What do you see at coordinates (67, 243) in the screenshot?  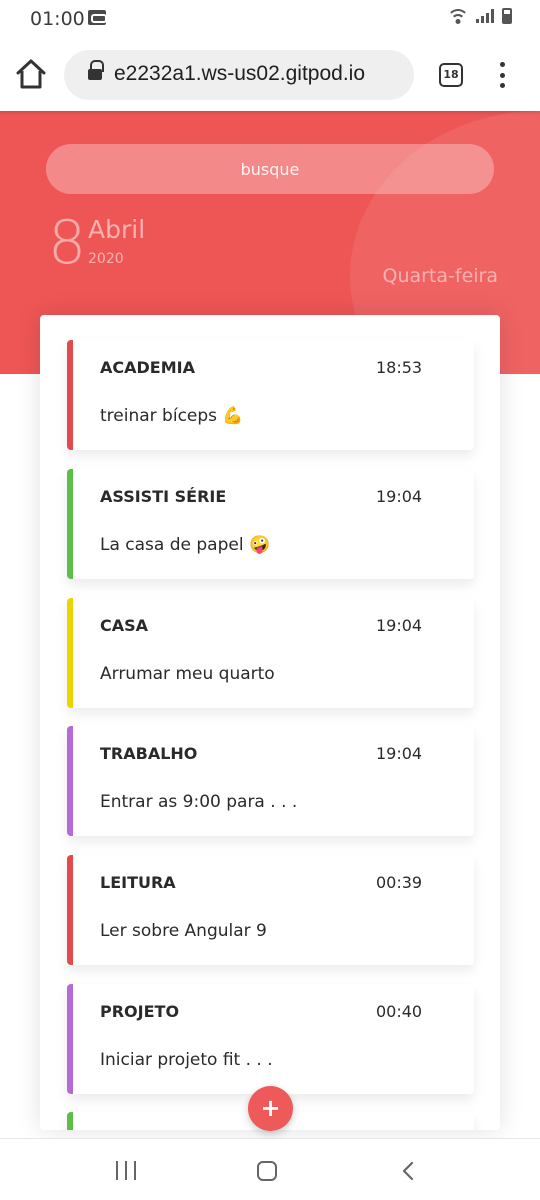 I see `date-day: 8` at bounding box center [67, 243].